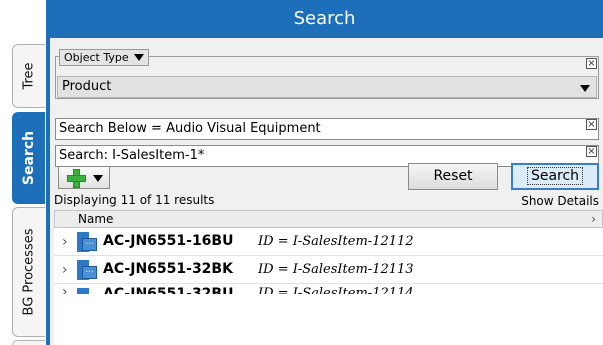 The width and height of the screenshot is (603, 345). I want to click on tab-search: Search, so click(28, 158).